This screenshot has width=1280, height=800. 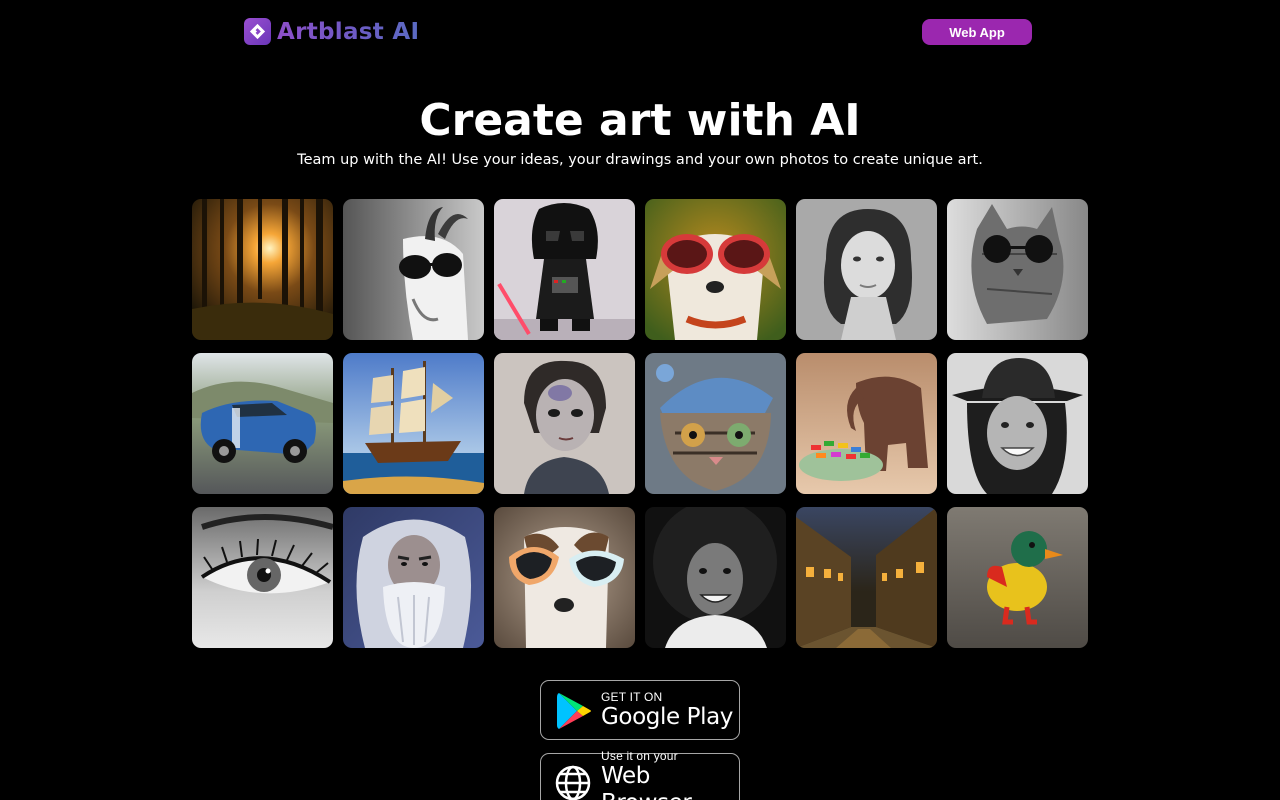 What do you see at coordinates (257, 31) in the screenshot?
I see `brand-logo-icon` at bounding box center [257, 31].